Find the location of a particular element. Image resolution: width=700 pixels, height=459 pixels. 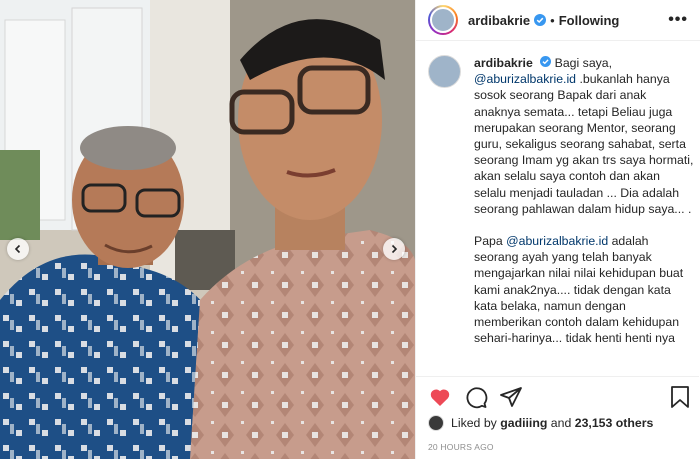

comment-icon is located at coordinates (476, 399).